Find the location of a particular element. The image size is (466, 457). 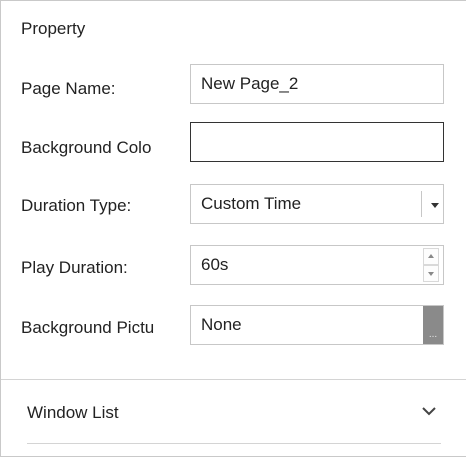

caret-up-icon is located at coordinates (431, 256).